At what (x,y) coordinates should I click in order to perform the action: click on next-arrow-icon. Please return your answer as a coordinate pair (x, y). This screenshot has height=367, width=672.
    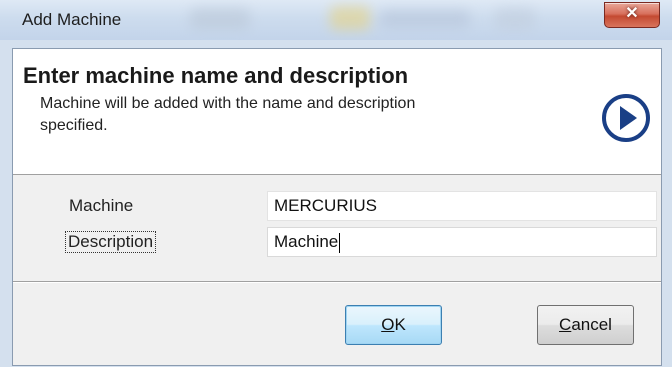
    Looking at the image, I should click on (626, 118).